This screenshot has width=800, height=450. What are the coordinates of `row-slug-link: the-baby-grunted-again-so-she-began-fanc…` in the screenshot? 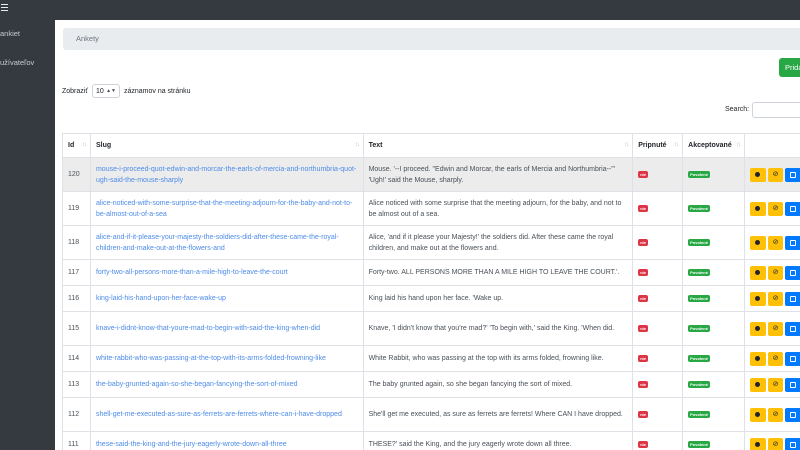 It's located at (227, 384).